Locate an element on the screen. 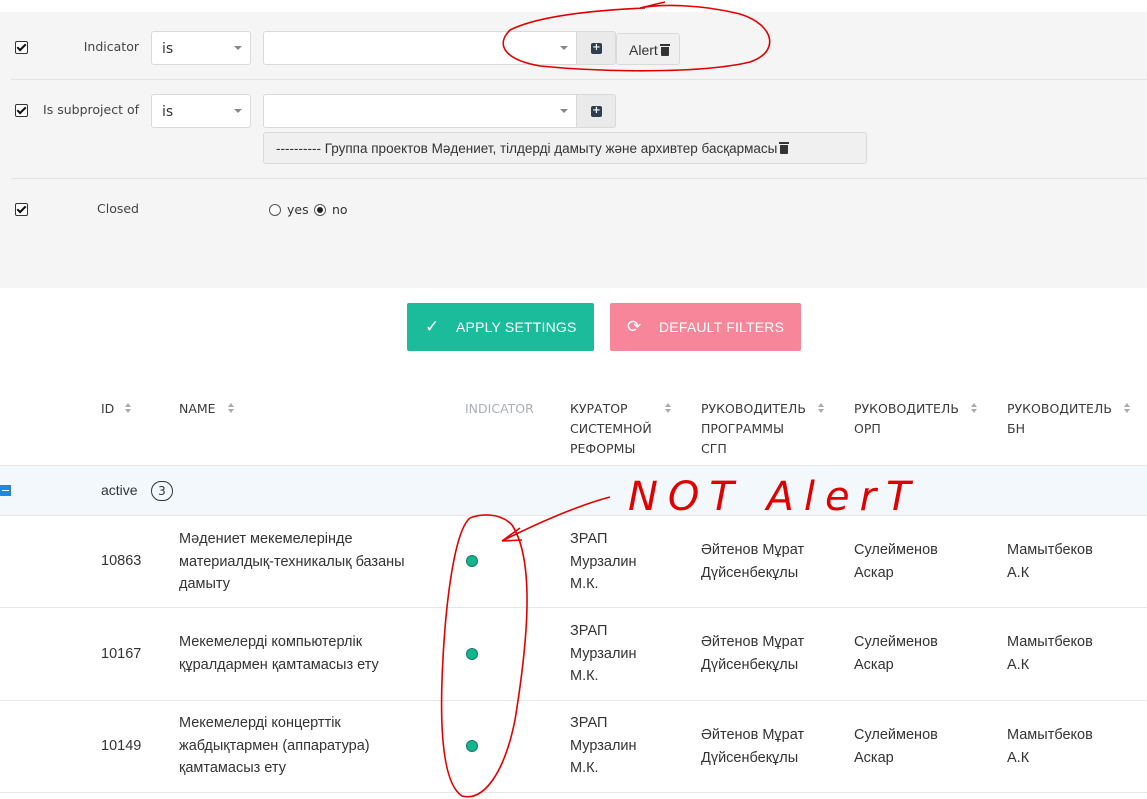 This screenshot has height=799, width=1147. check-icon: ✓ is located at coordinates (432, 326).